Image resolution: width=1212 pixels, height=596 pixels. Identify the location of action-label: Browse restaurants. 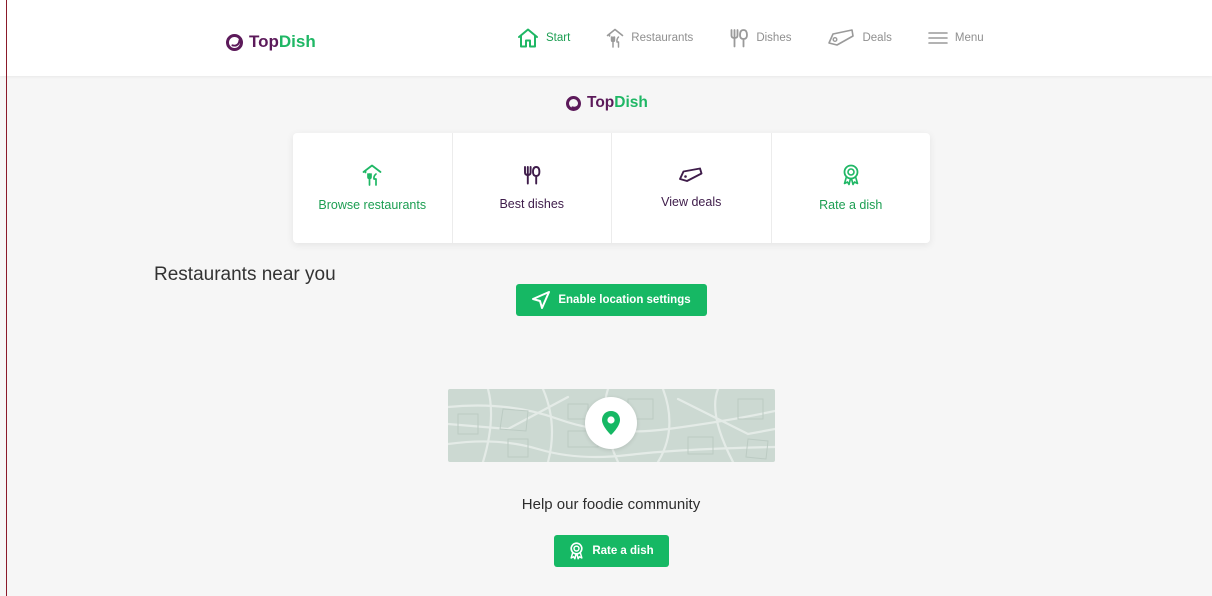
(372, 205).